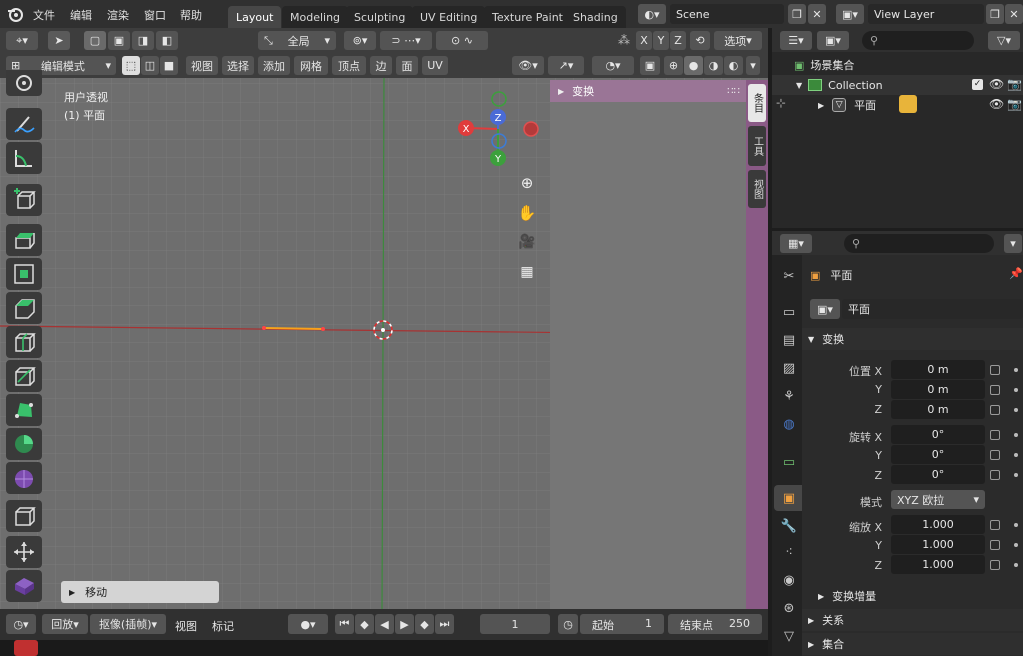 This screenshot has height=656, width=1023. What do you see at coordinates (938, 434) in the screenshot?
I see `rotation-x-field: 0°` at bounding box center [938, 434].